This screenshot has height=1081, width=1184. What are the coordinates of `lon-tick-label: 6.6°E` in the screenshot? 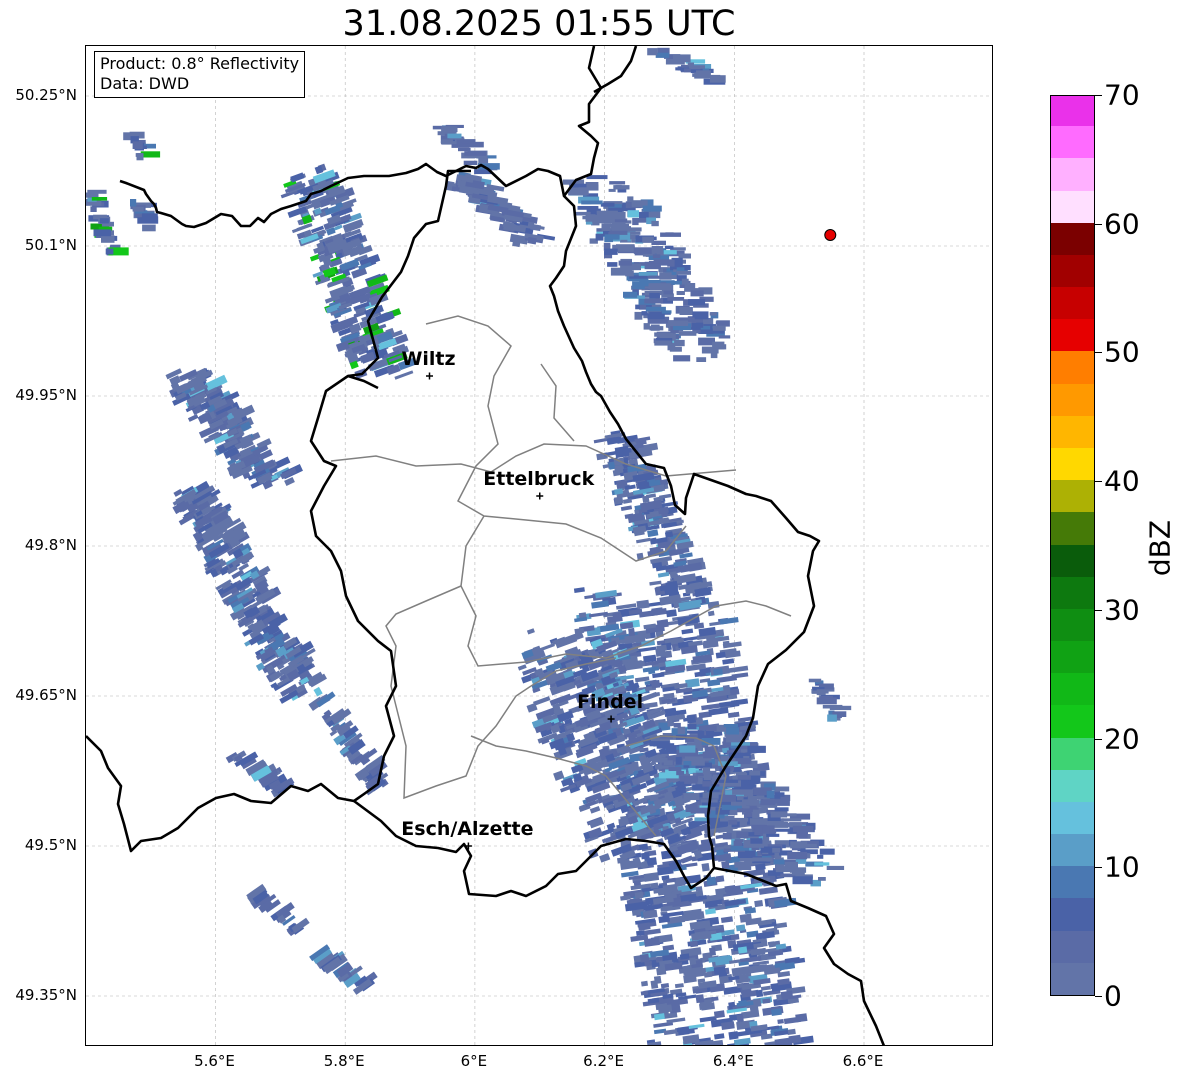 It's located at (863, 1061).